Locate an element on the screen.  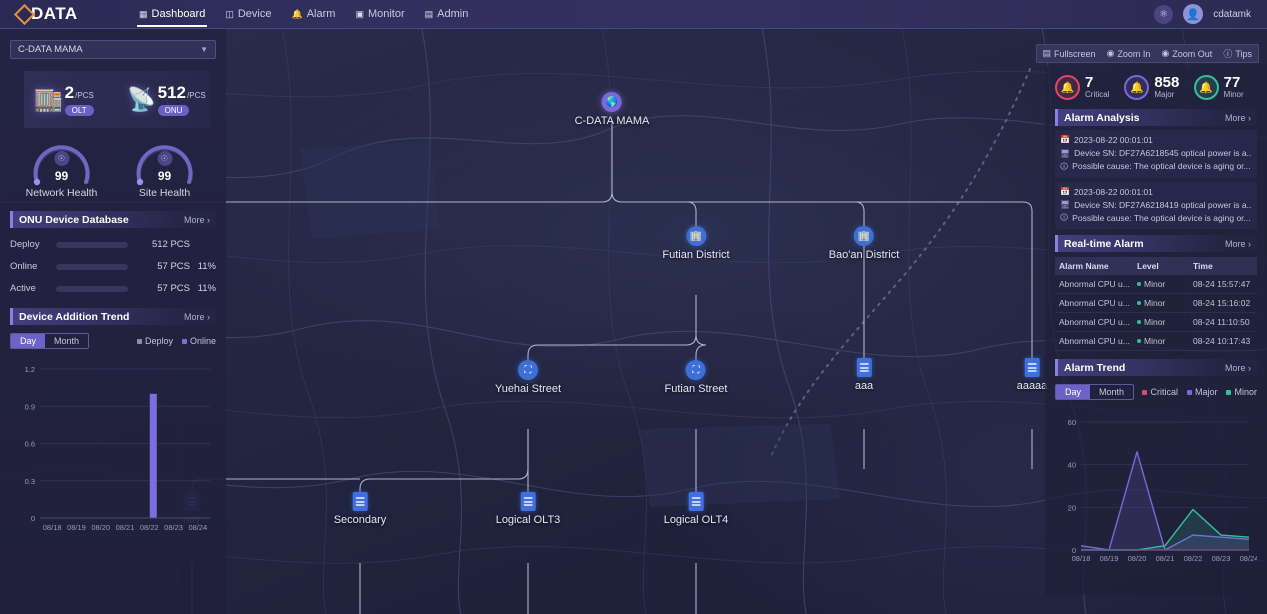
alarm-time-row: 📅 2023-08-22 00:01:01 is located at coordinates (1156, 140).